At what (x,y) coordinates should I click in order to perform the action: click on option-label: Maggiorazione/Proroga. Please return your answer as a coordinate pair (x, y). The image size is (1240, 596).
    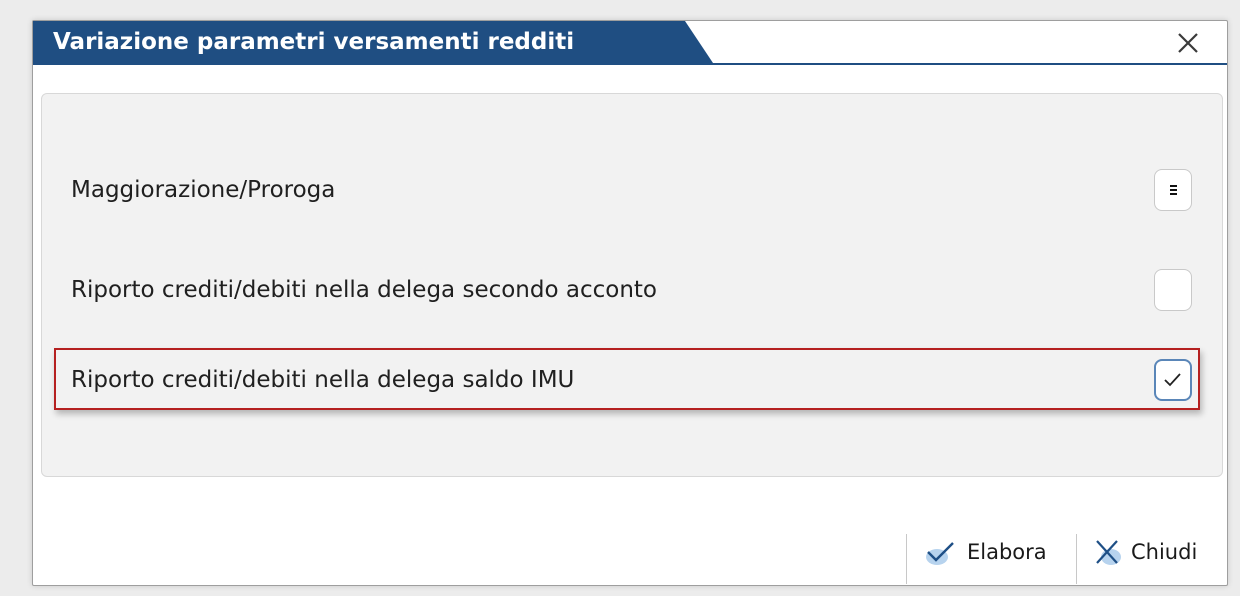
    Looking at the image, I should click on (203, 190).